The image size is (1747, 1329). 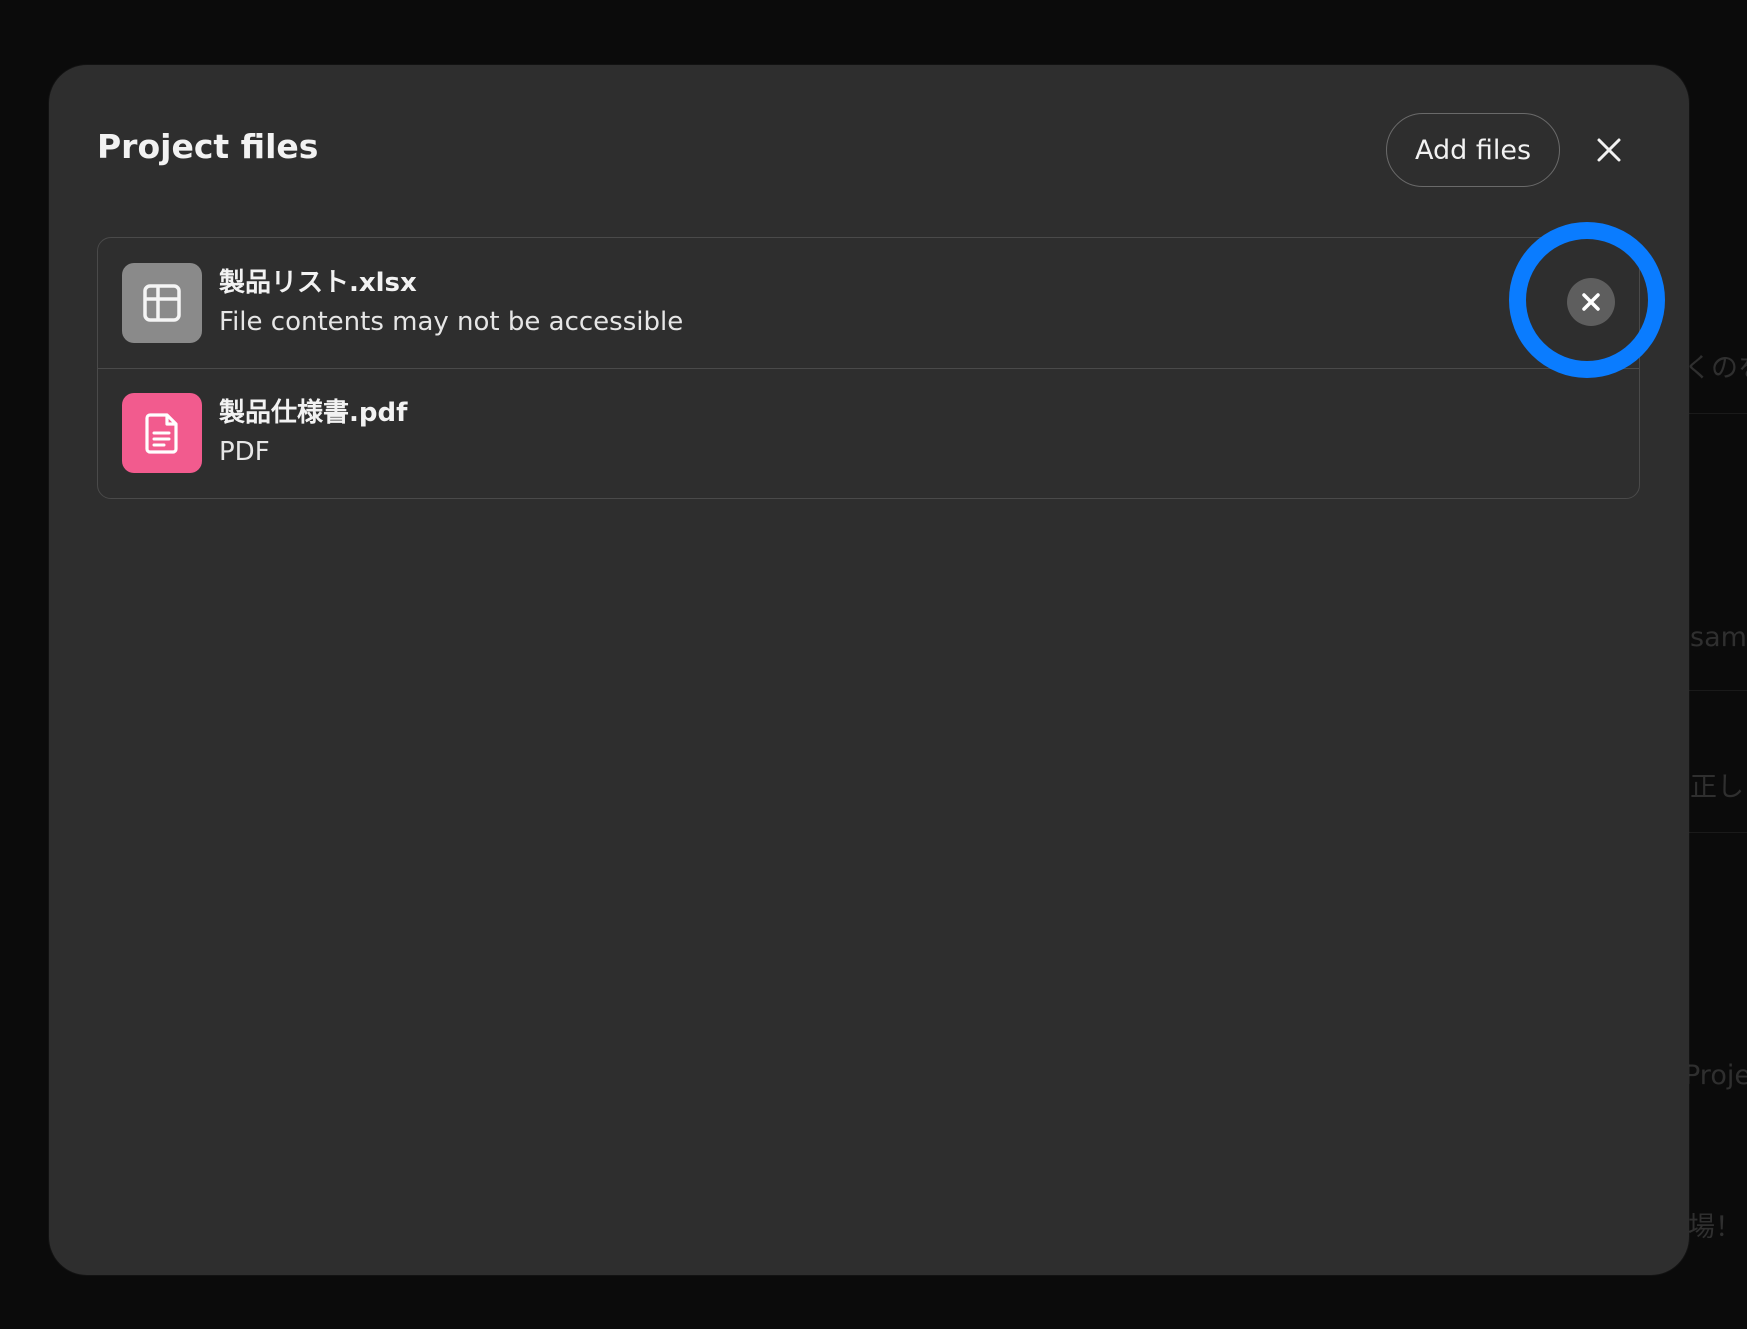 What do you see at coordinates (318, 283) in the screenshot?
I see `file-name: 製品リスト.xlsx` at bounding box center [318, 283].